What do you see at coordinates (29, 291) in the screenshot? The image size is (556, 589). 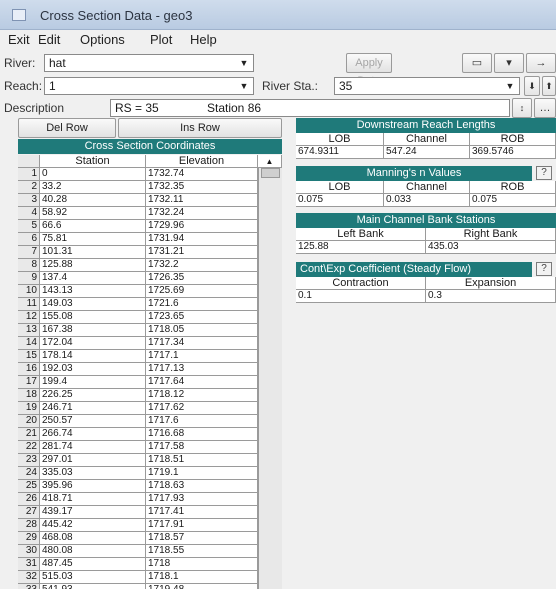 I see `row-number: 10` at bounding box center [29, 291].